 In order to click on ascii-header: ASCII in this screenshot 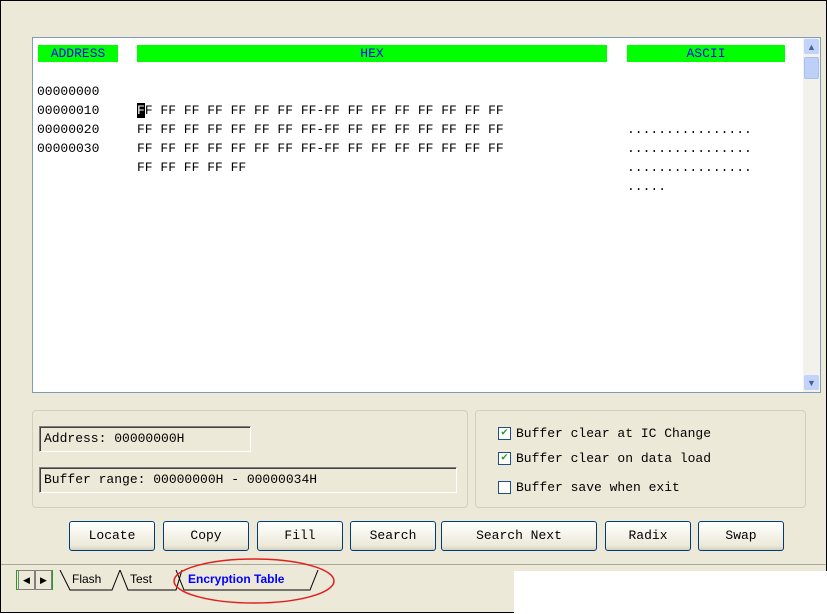, I will do `click(706, 53)`.